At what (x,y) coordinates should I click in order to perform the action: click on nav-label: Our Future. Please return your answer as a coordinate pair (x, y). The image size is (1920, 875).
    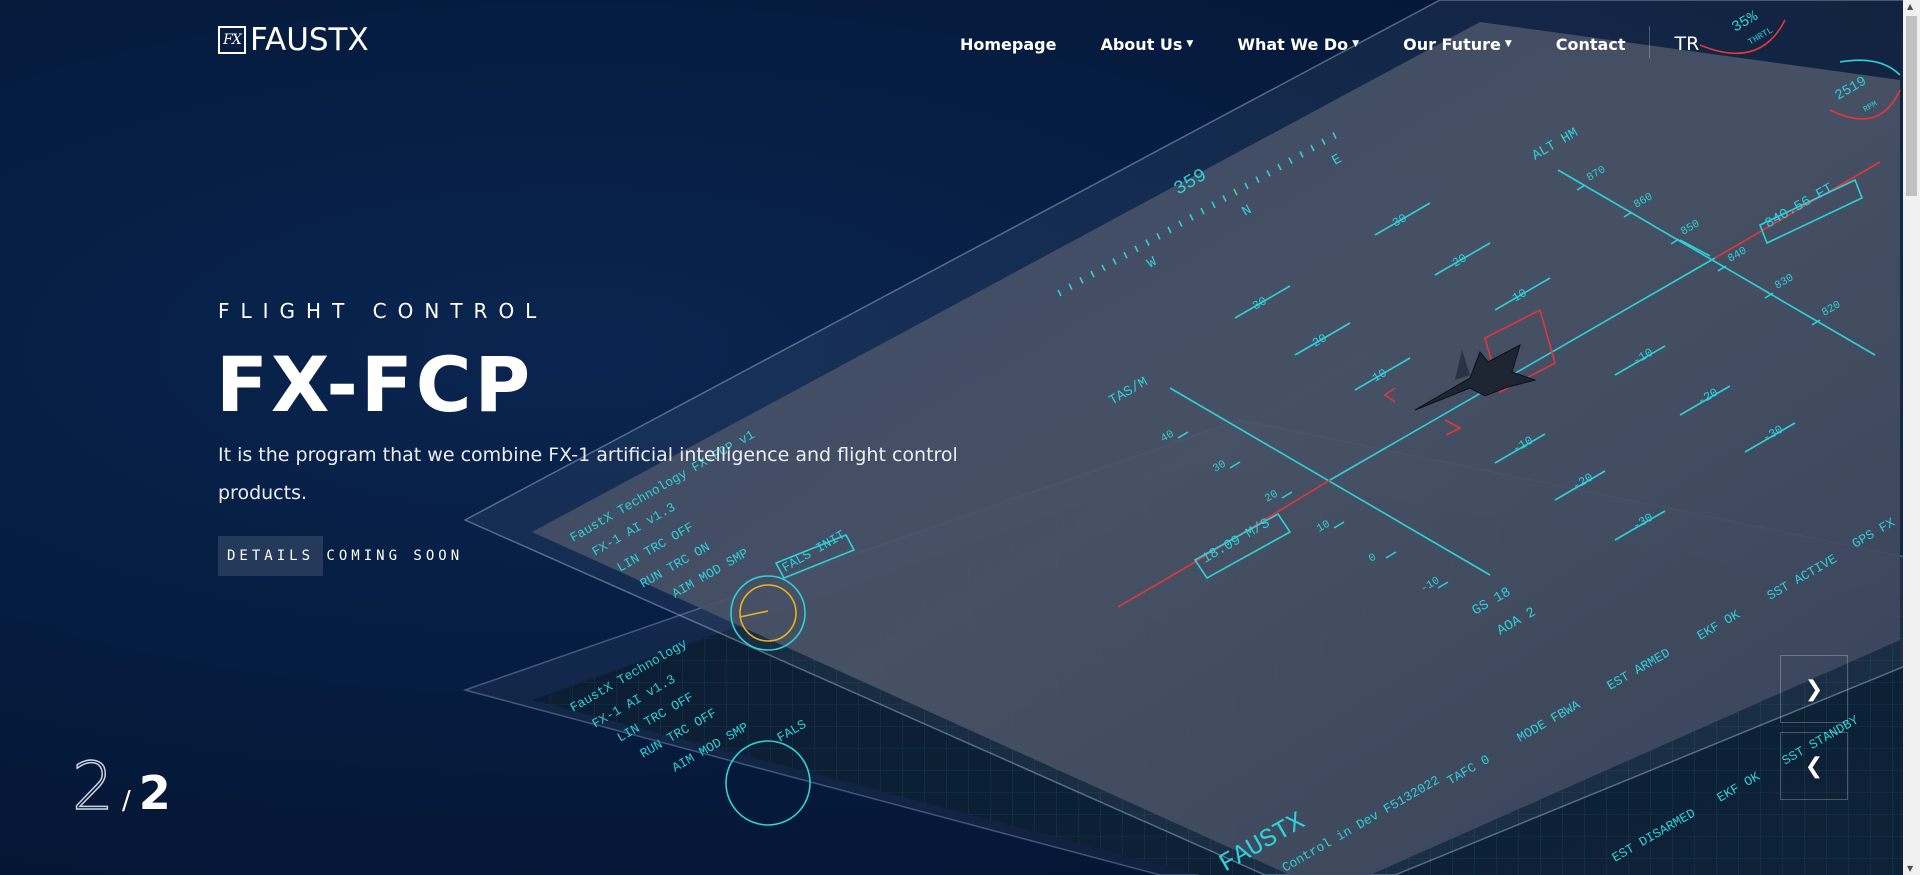
    Looking at the image, I should click on (1452, 44).